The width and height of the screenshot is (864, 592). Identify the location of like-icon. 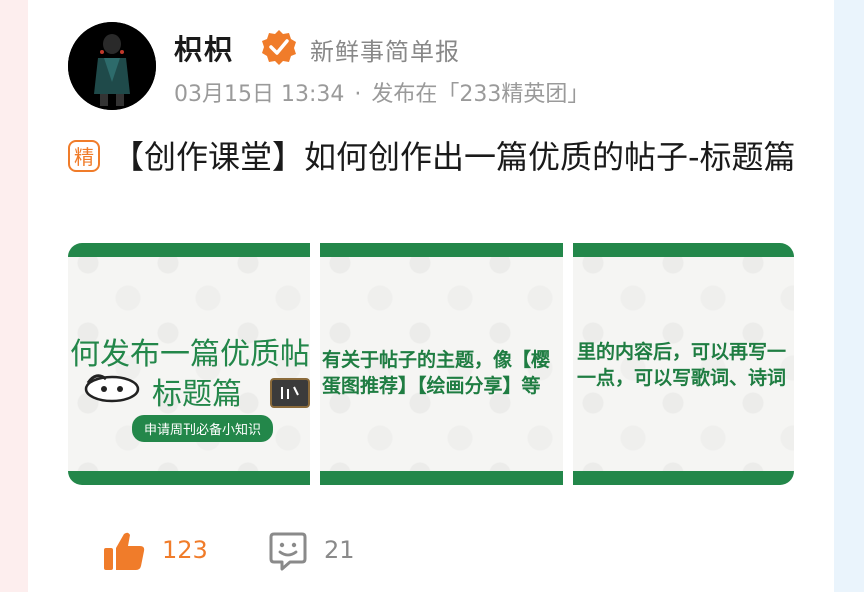
(124, 551).